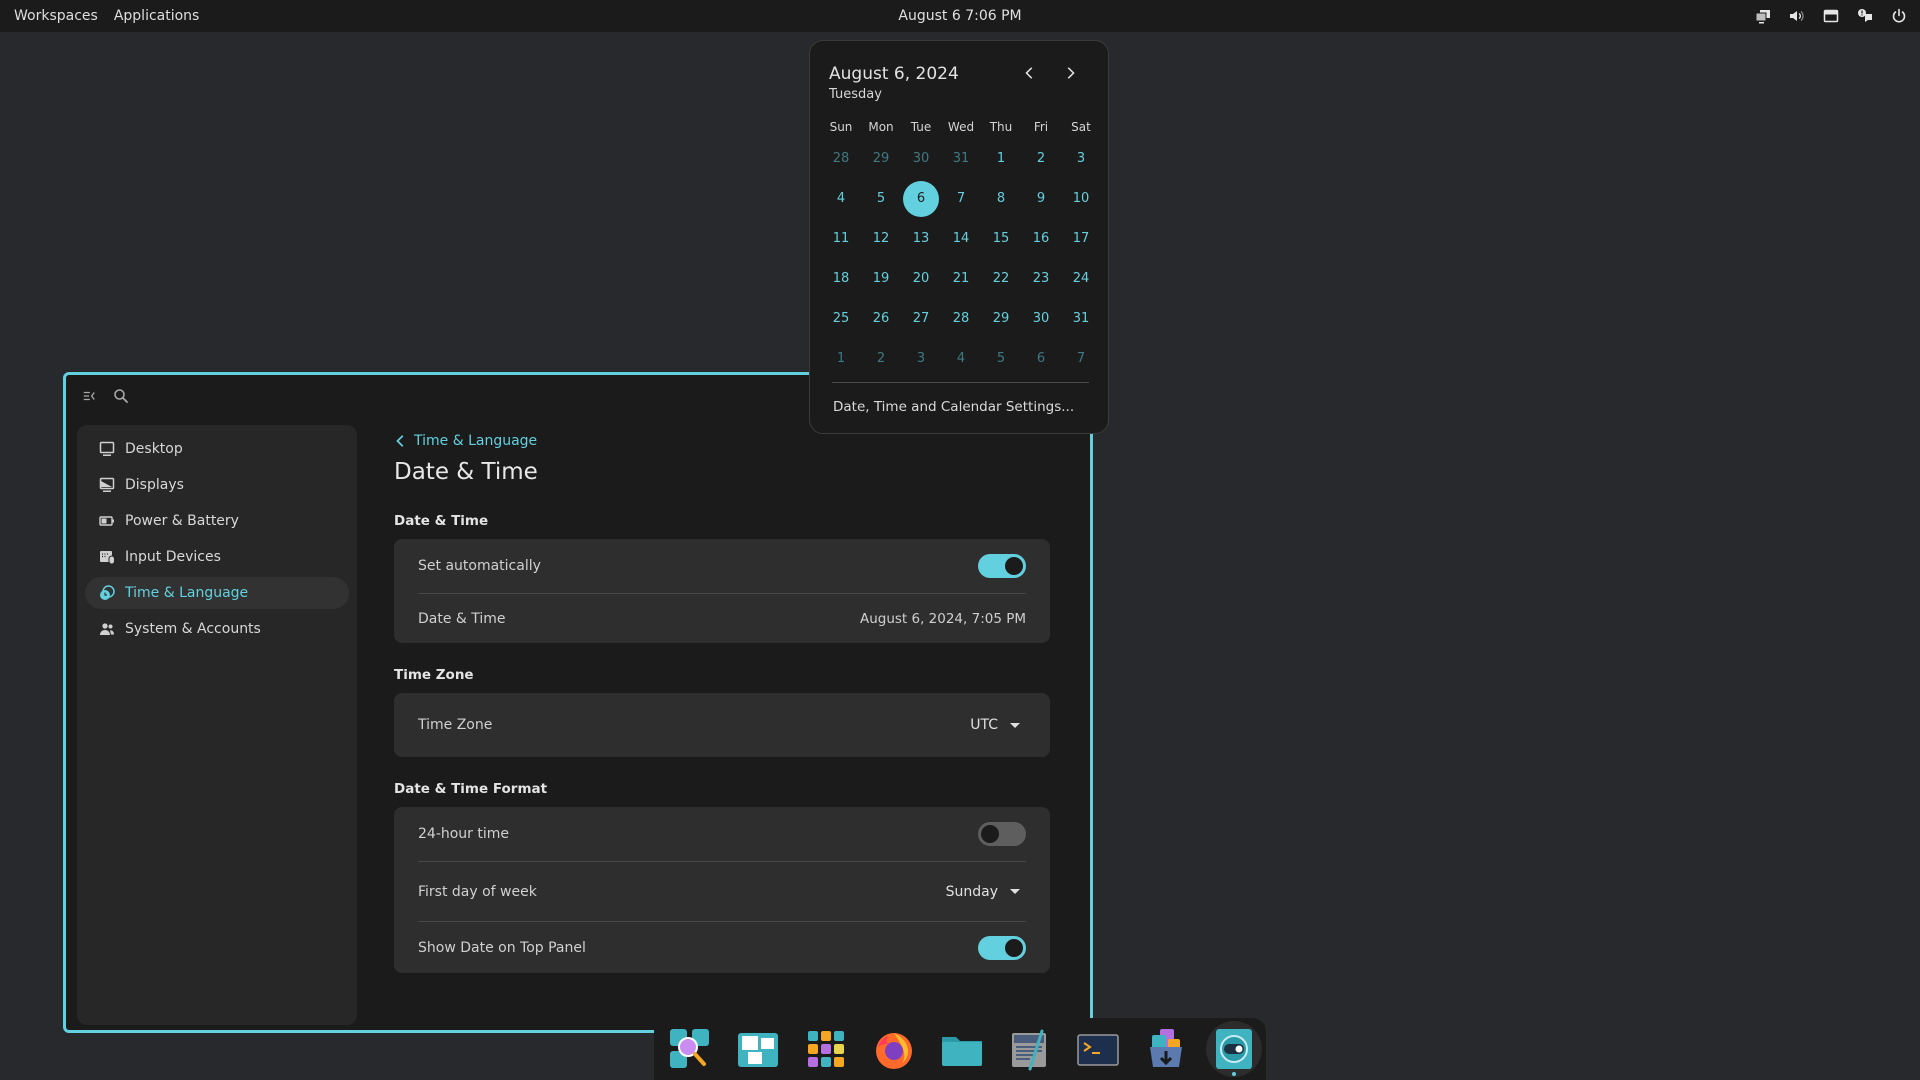 The image size is (1920, 1080). Describe the element at coordinates (1041, 239) in the screenshot. I see `calendar-day: 16` at that location.